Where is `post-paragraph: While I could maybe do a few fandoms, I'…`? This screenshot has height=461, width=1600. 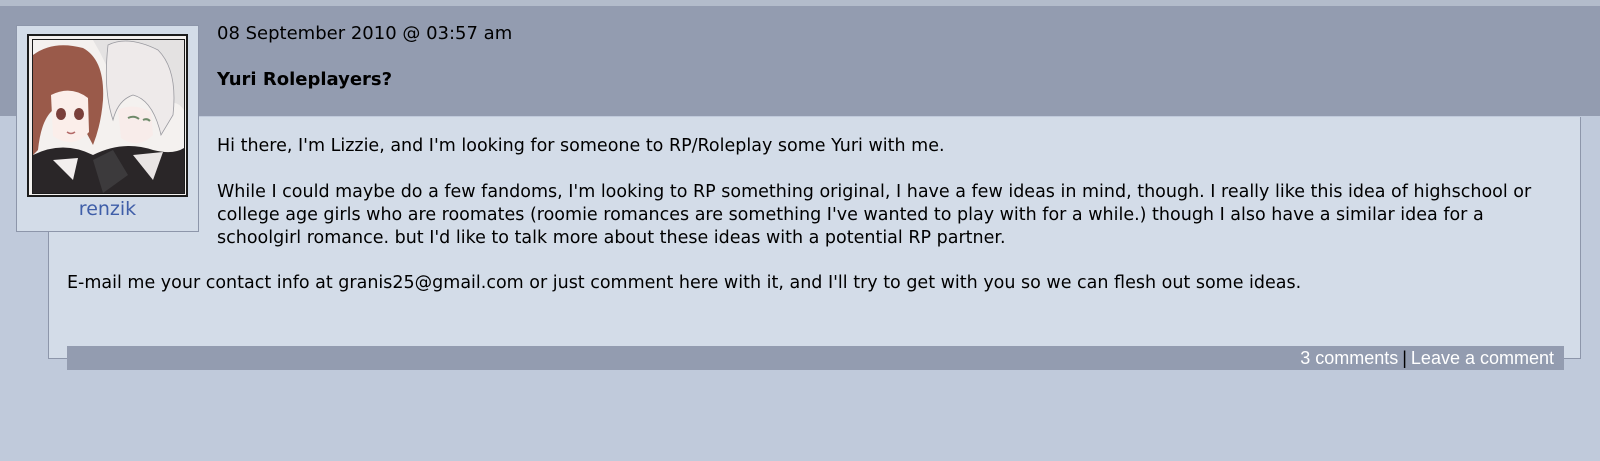 post-paragraph: While I could maybe do a few fandoms, I'… is located at coordinates (874, 215).